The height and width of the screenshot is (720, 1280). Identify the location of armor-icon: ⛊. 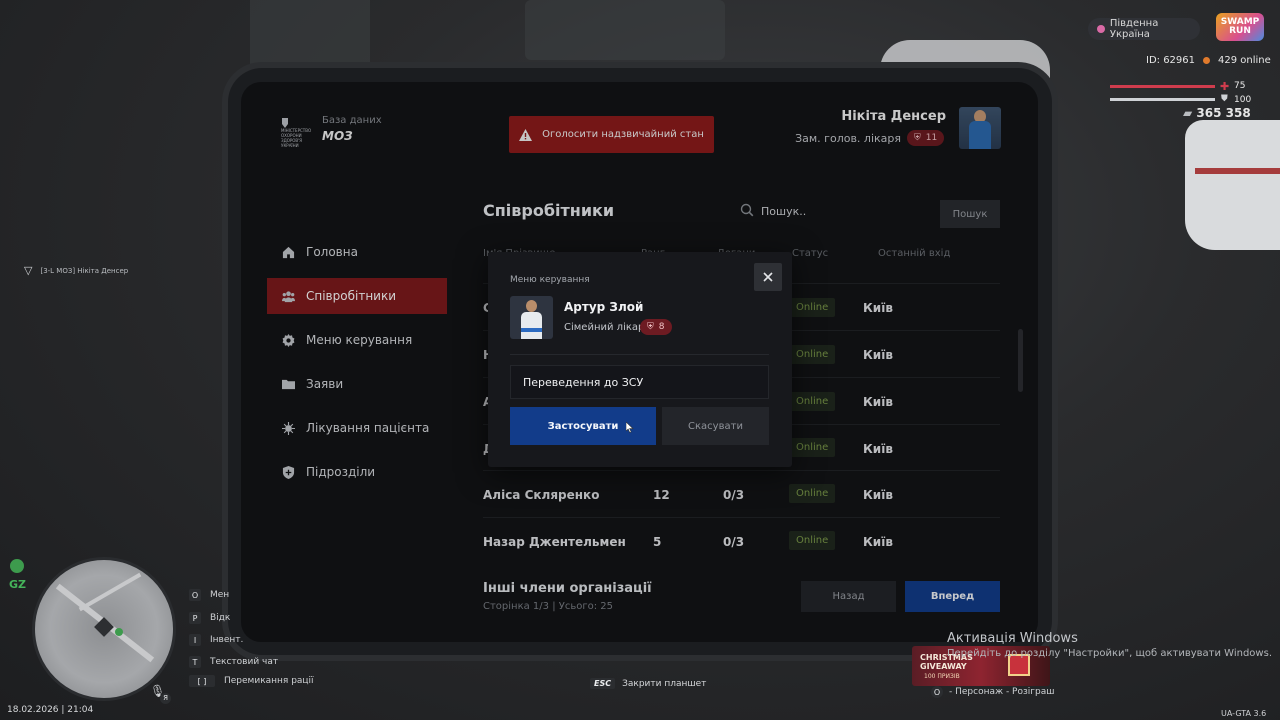
(1224, 99).